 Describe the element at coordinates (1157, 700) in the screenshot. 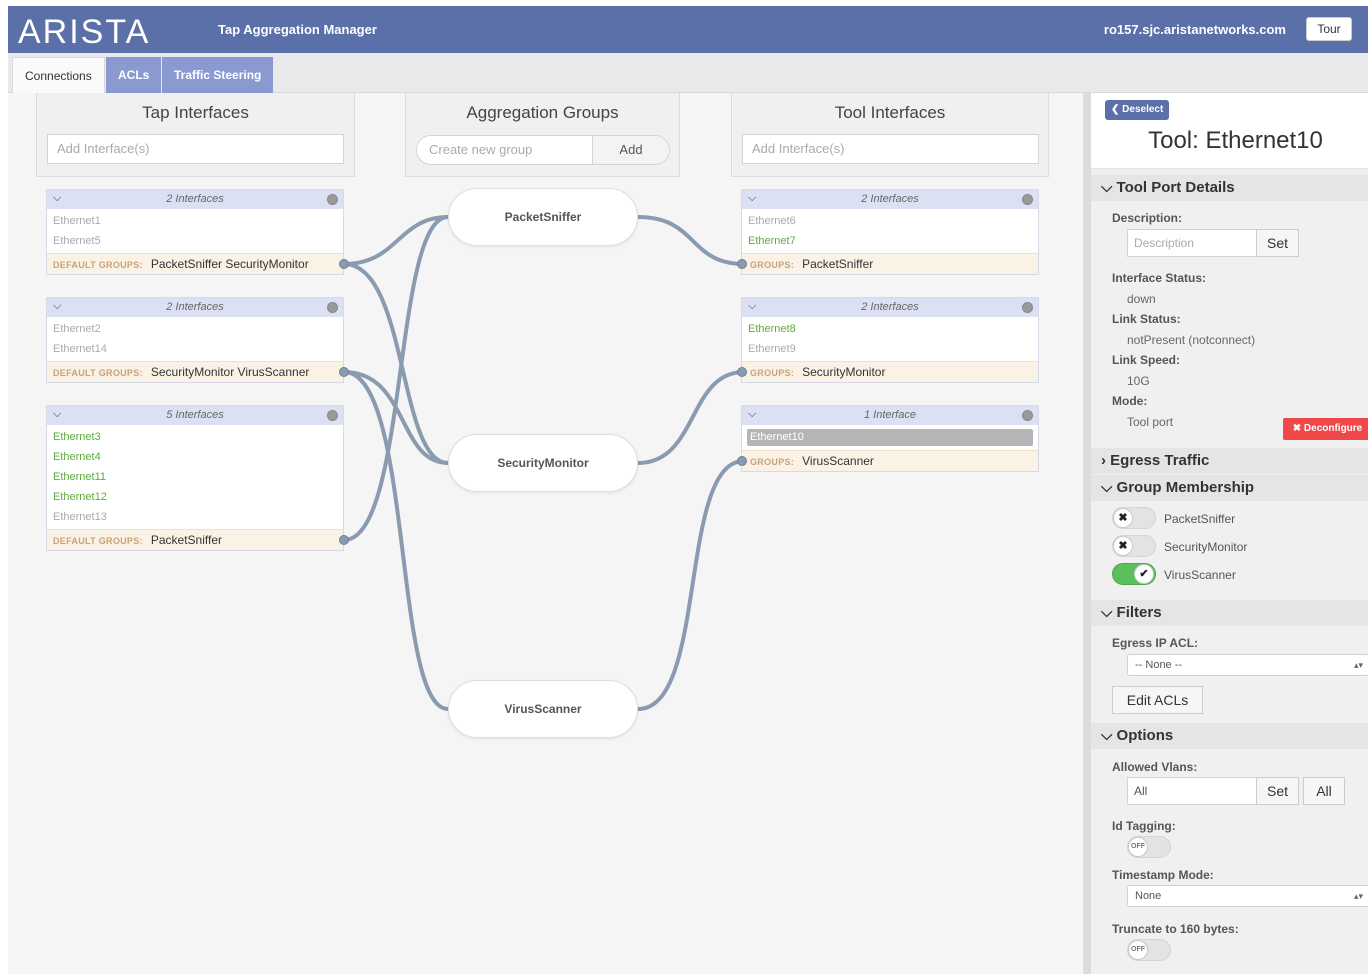

I see `edit-acls-button: Edit ACLs` at that location.